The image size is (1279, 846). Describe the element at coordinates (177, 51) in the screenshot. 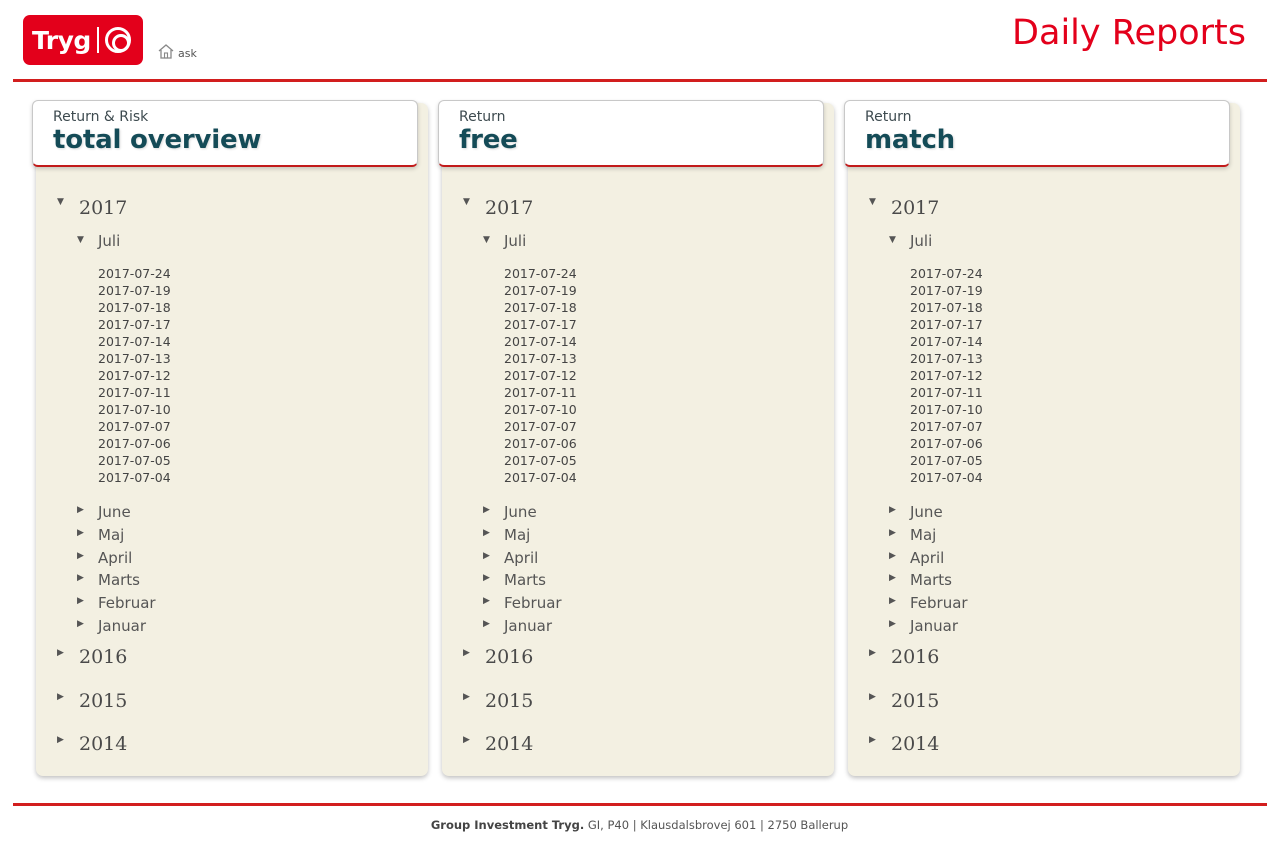

I see `home-link: ask` at that location.